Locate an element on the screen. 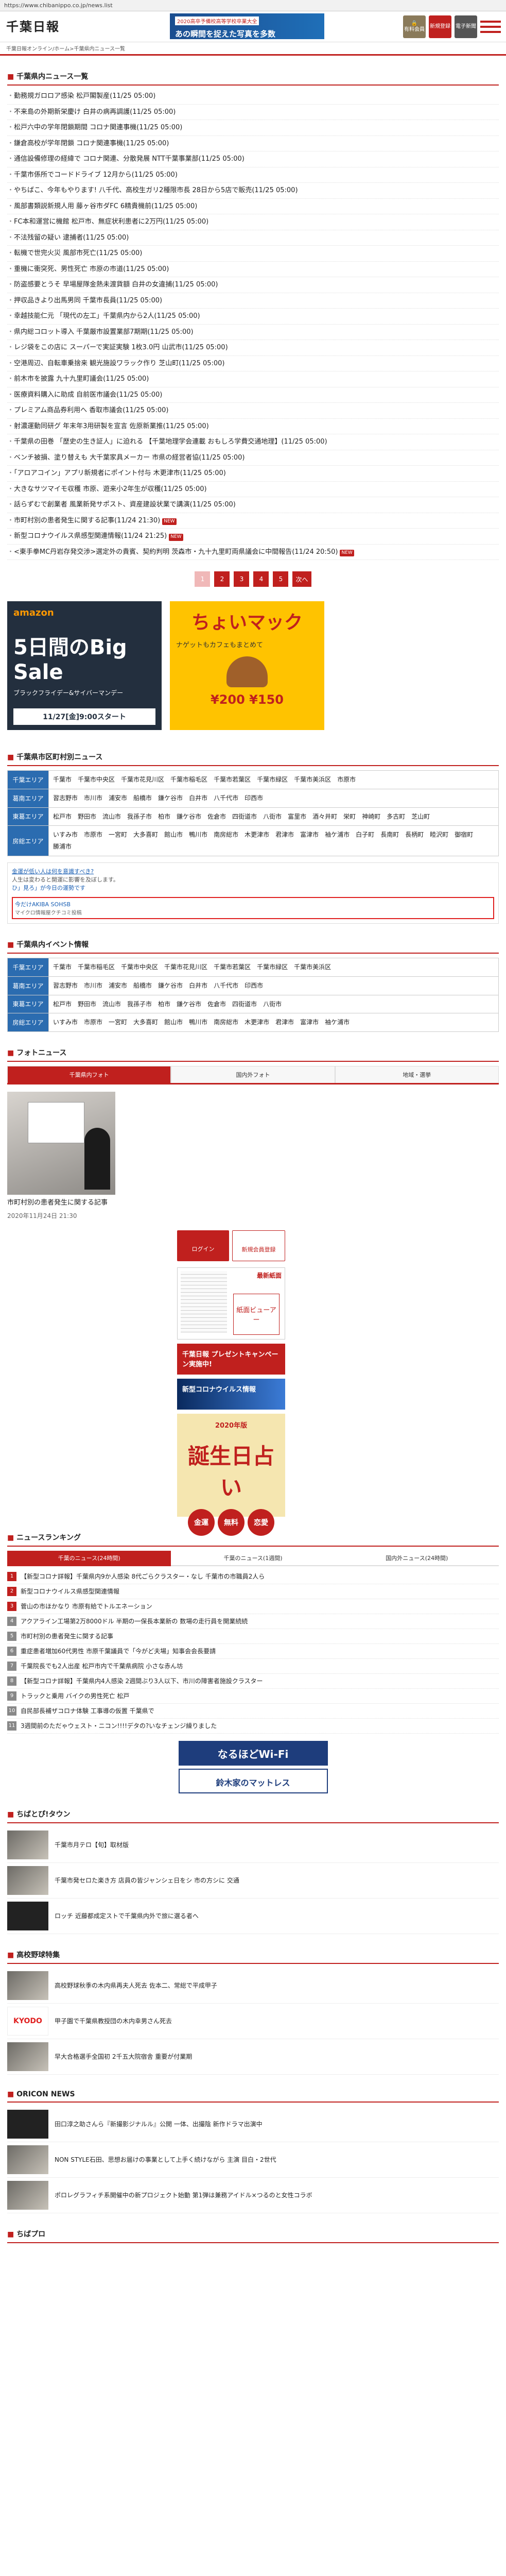  thumb-list-item: 早大合格選手全国初 2千五大院宿舎 重要が付業期 is located at coordinates (253, 2057).